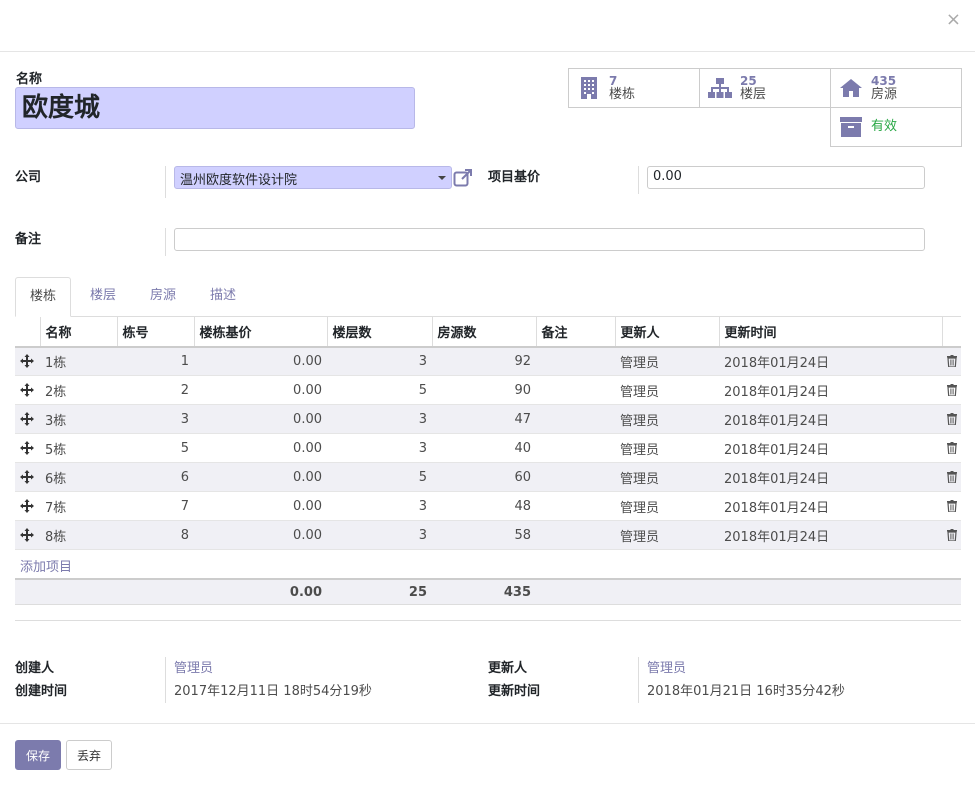 This screenshot has width=975, height=785. I want to click on stat-button-rooms: 435 房源, so click(896, 88).